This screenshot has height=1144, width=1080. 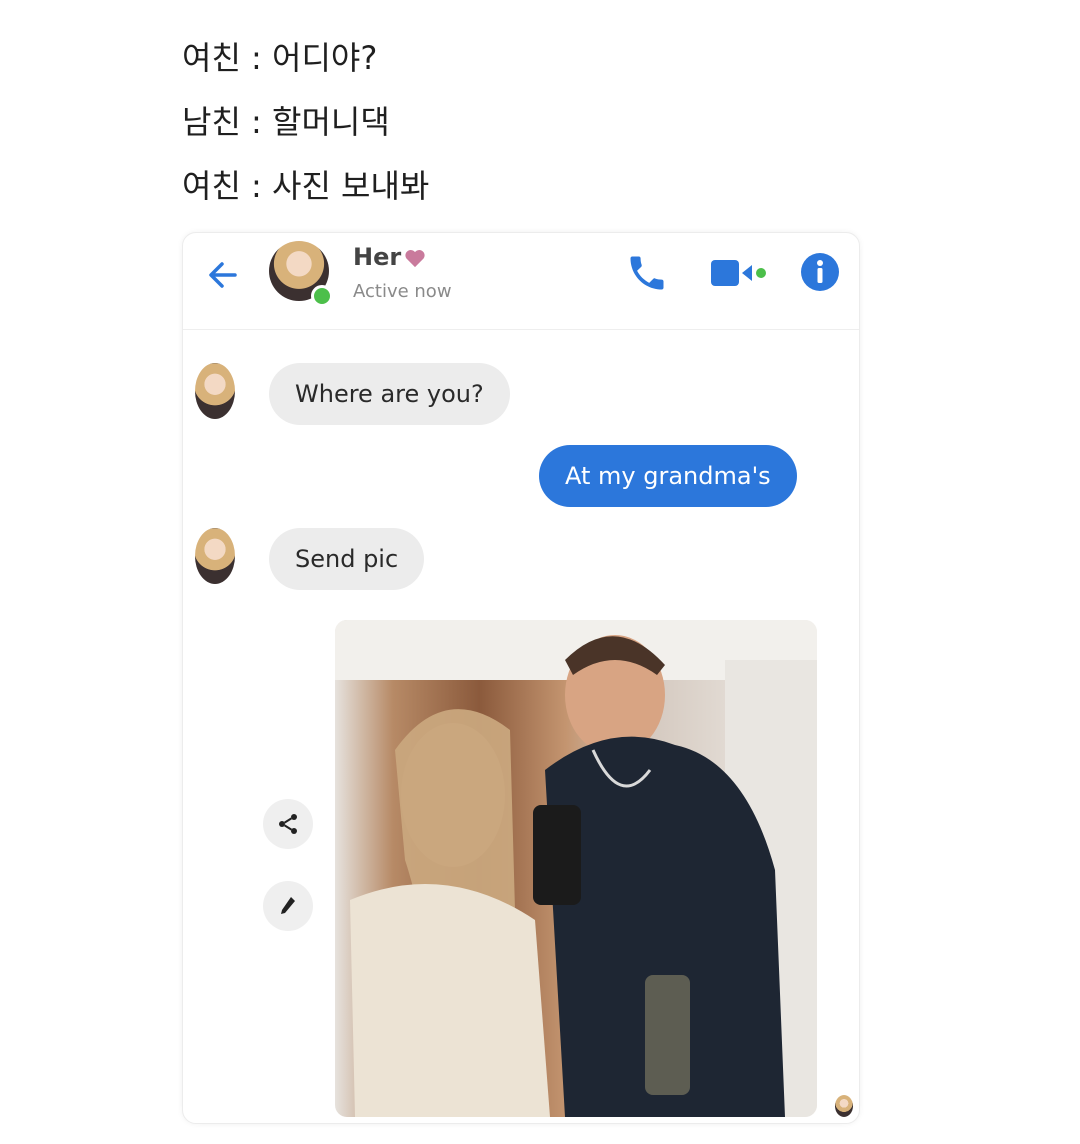 I want to click on phone-call-icon, so click(x=647, y=273).